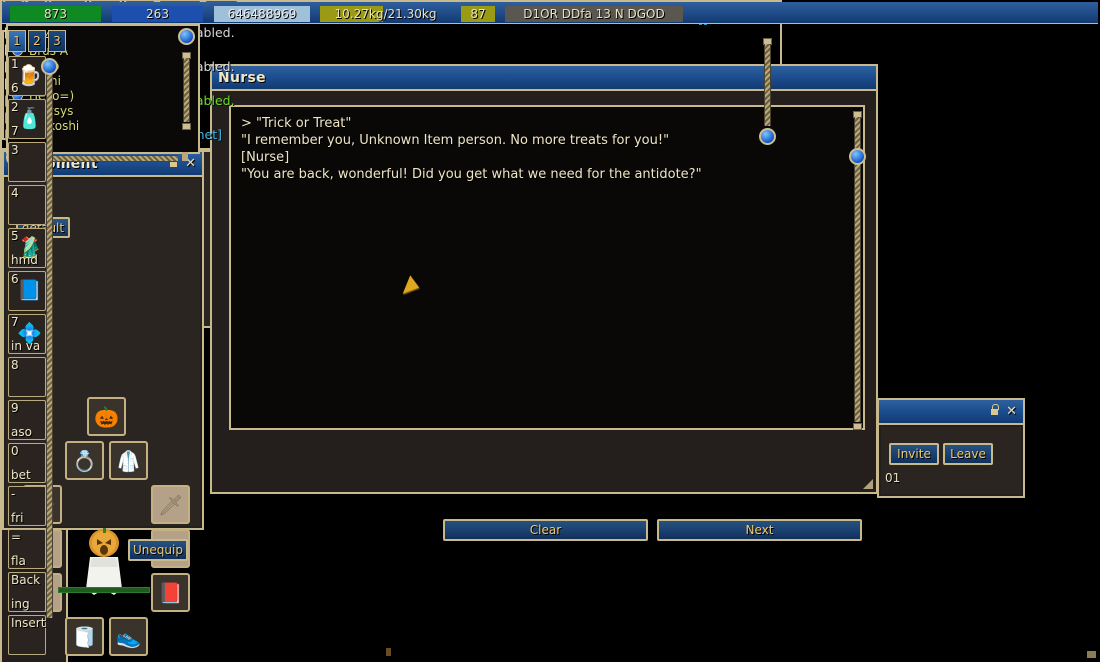  What do you see at coordinates (49, 342) in the screenshot?
I see `shortcut-scrollbar-track` at bounding box center [49, 342].